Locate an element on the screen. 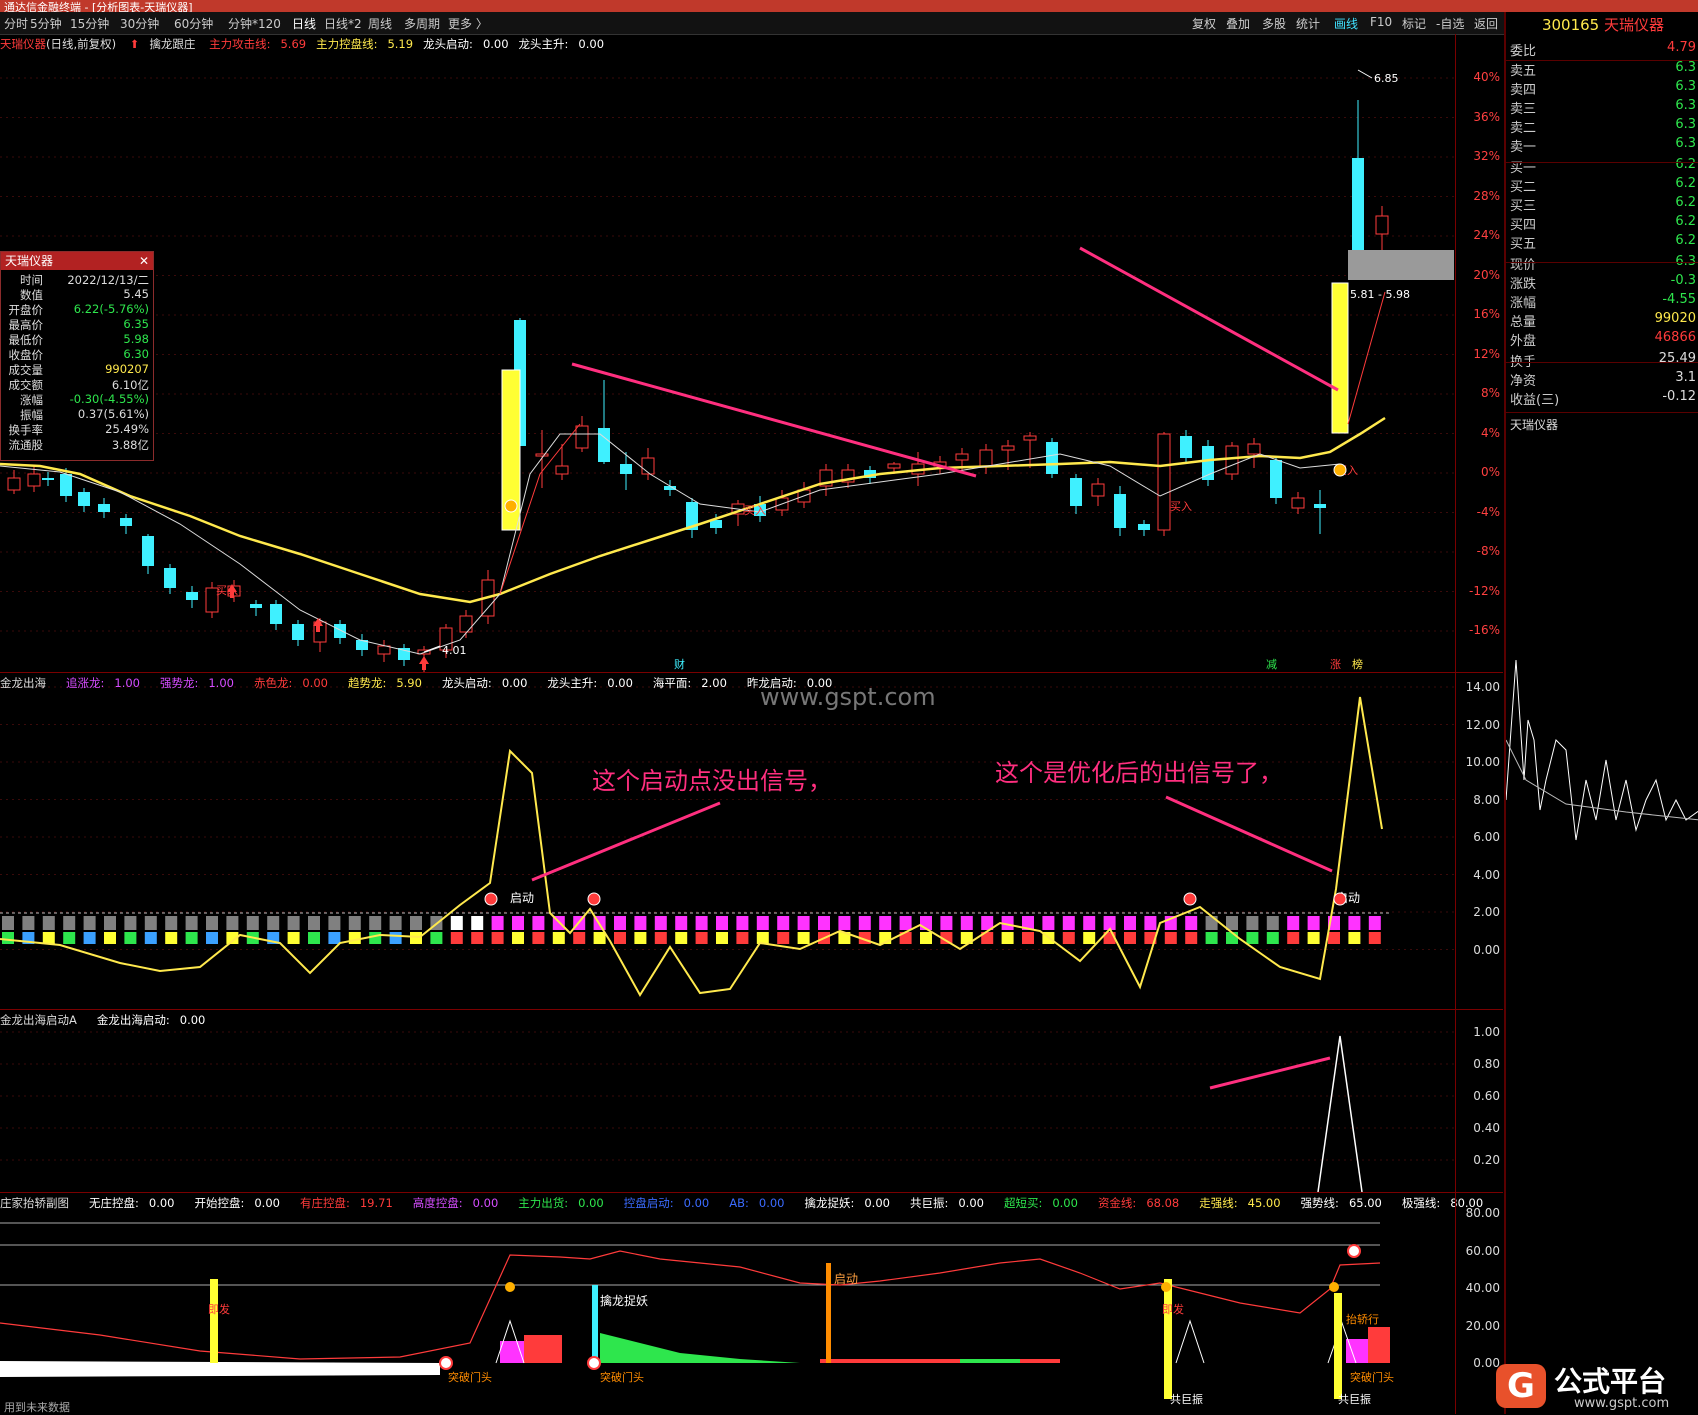  toolbar-button-8: 返回 is located at coordinates (1486, 23).